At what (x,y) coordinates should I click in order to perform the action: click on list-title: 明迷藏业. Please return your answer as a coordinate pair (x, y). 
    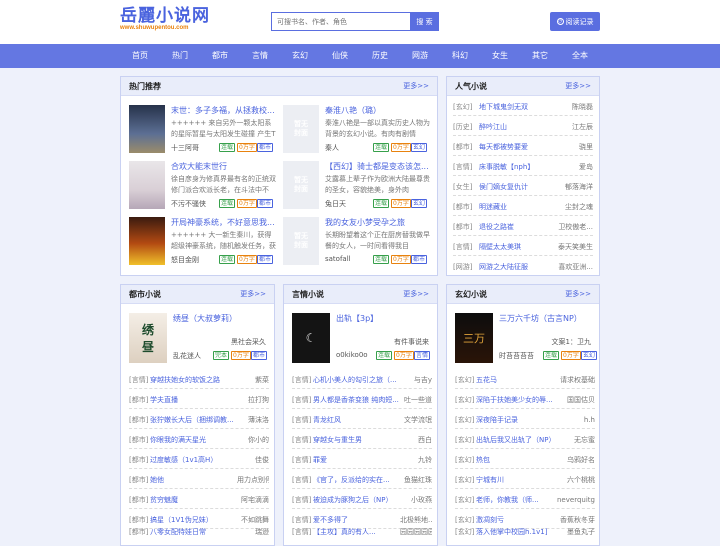
    Looking at the image, I should click on (515, 207).